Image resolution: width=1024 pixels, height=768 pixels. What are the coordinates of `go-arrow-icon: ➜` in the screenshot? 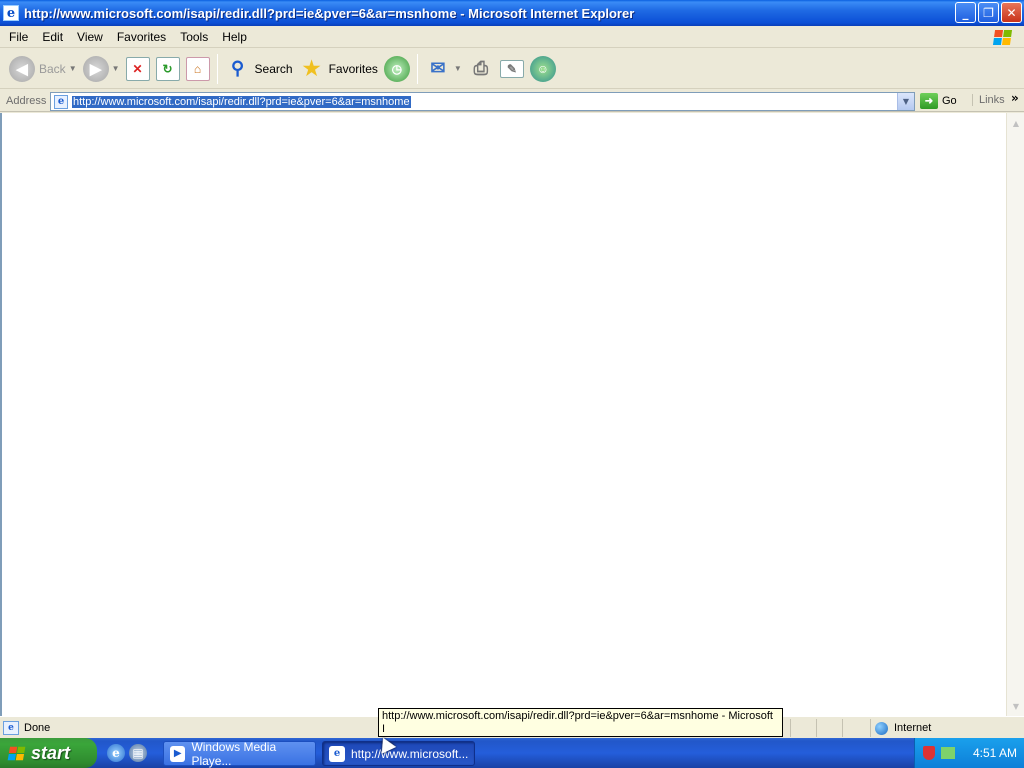 It's located at (929, 101).